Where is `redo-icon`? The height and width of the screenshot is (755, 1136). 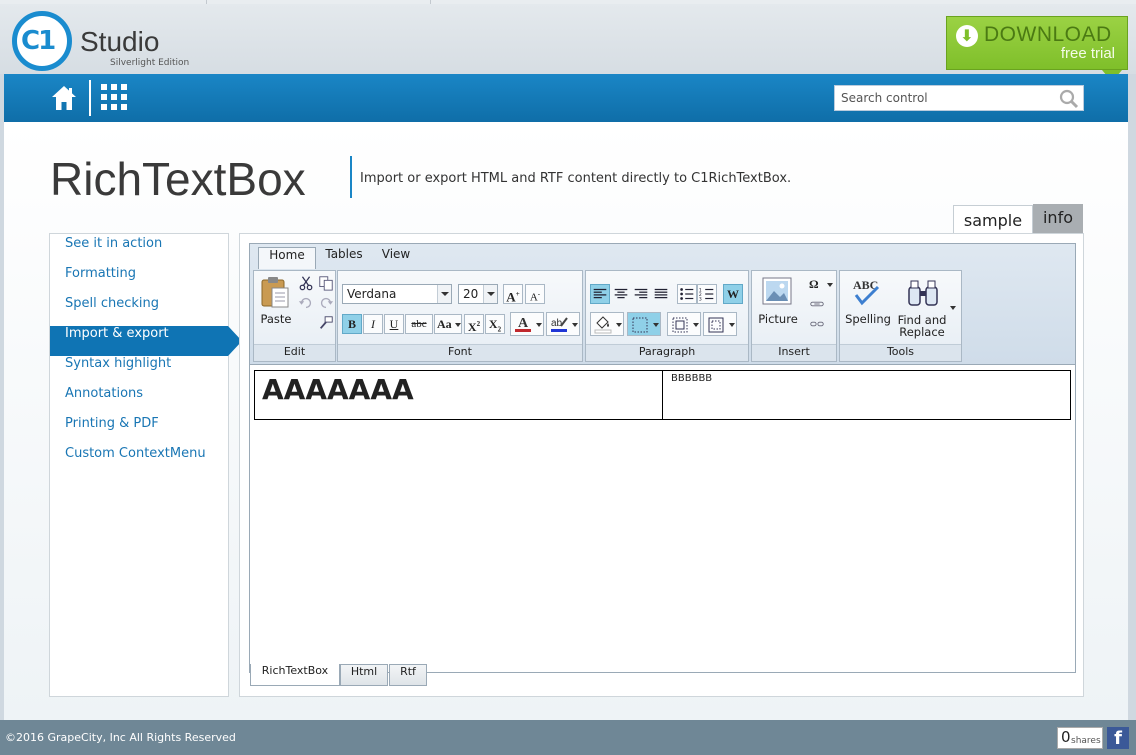
redo-icon is located at coordinates (326, 303).